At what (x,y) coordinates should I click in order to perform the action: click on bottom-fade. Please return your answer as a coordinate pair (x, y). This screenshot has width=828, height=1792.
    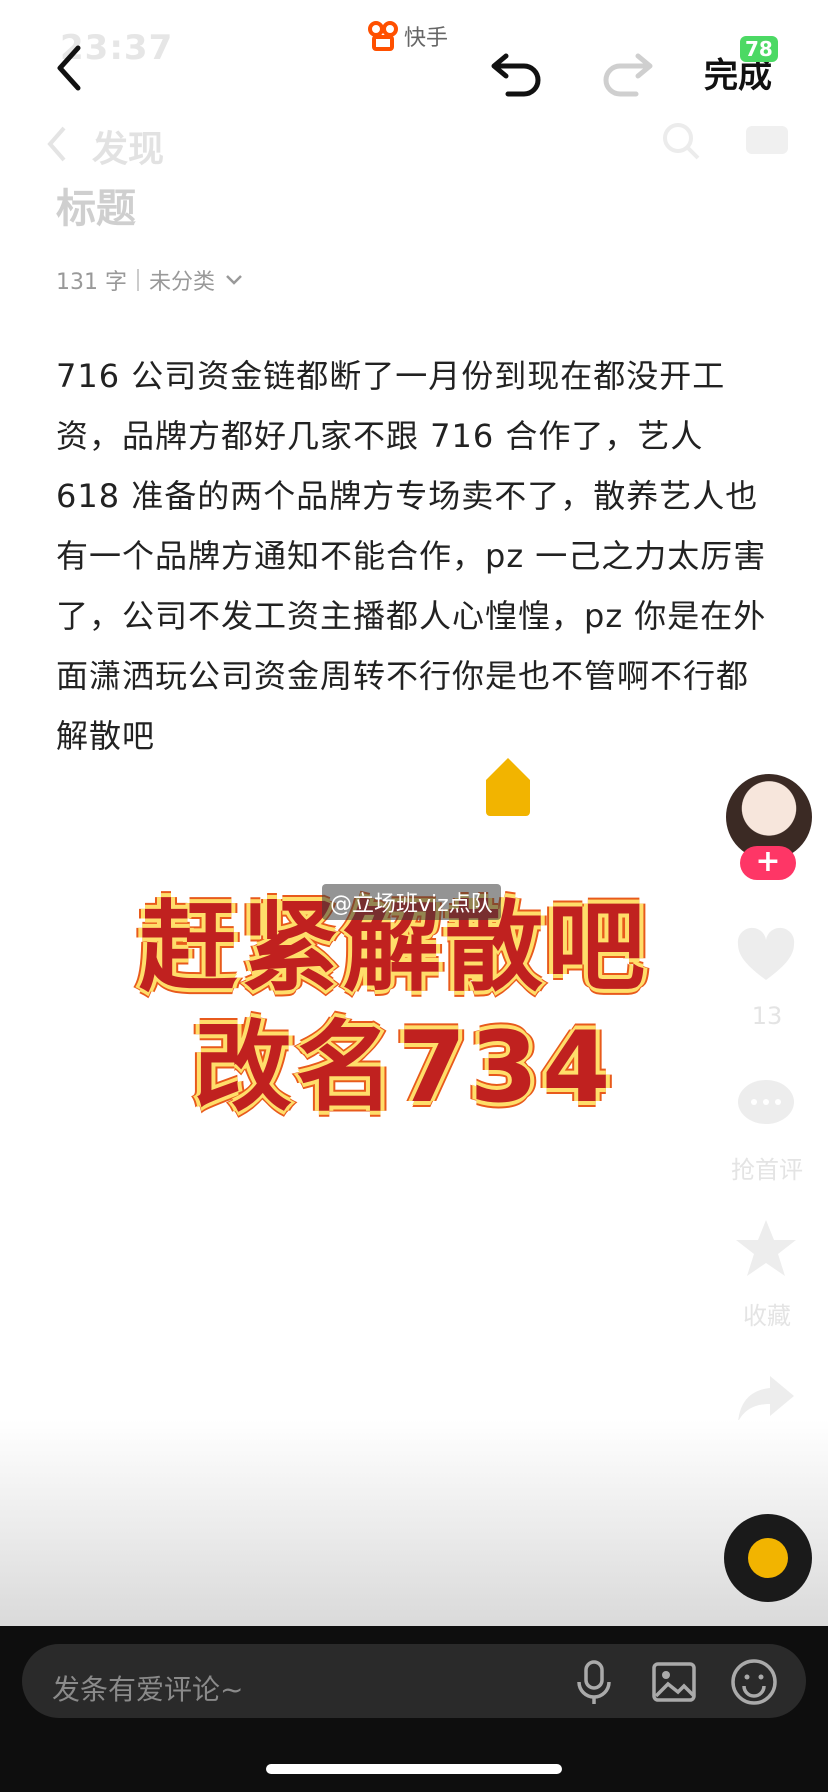
    Looking at the image, I should click on (414, 1525).